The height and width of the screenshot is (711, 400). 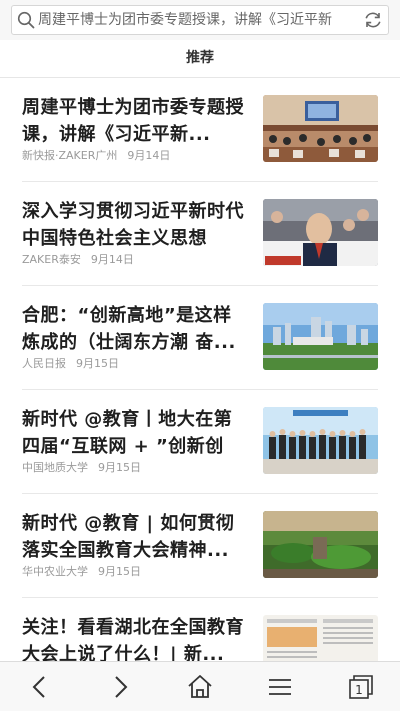 I want to click on news-source: 新快报·ZAKER广州, so click(x=70, y=155).